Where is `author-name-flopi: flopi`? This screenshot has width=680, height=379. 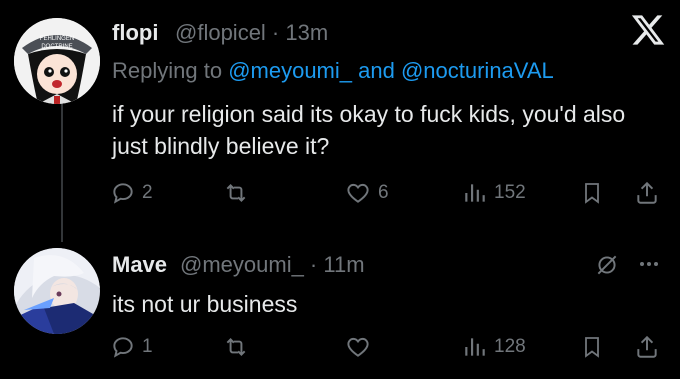
author-name-flopi: flopi is located at coordinates (135, 33).